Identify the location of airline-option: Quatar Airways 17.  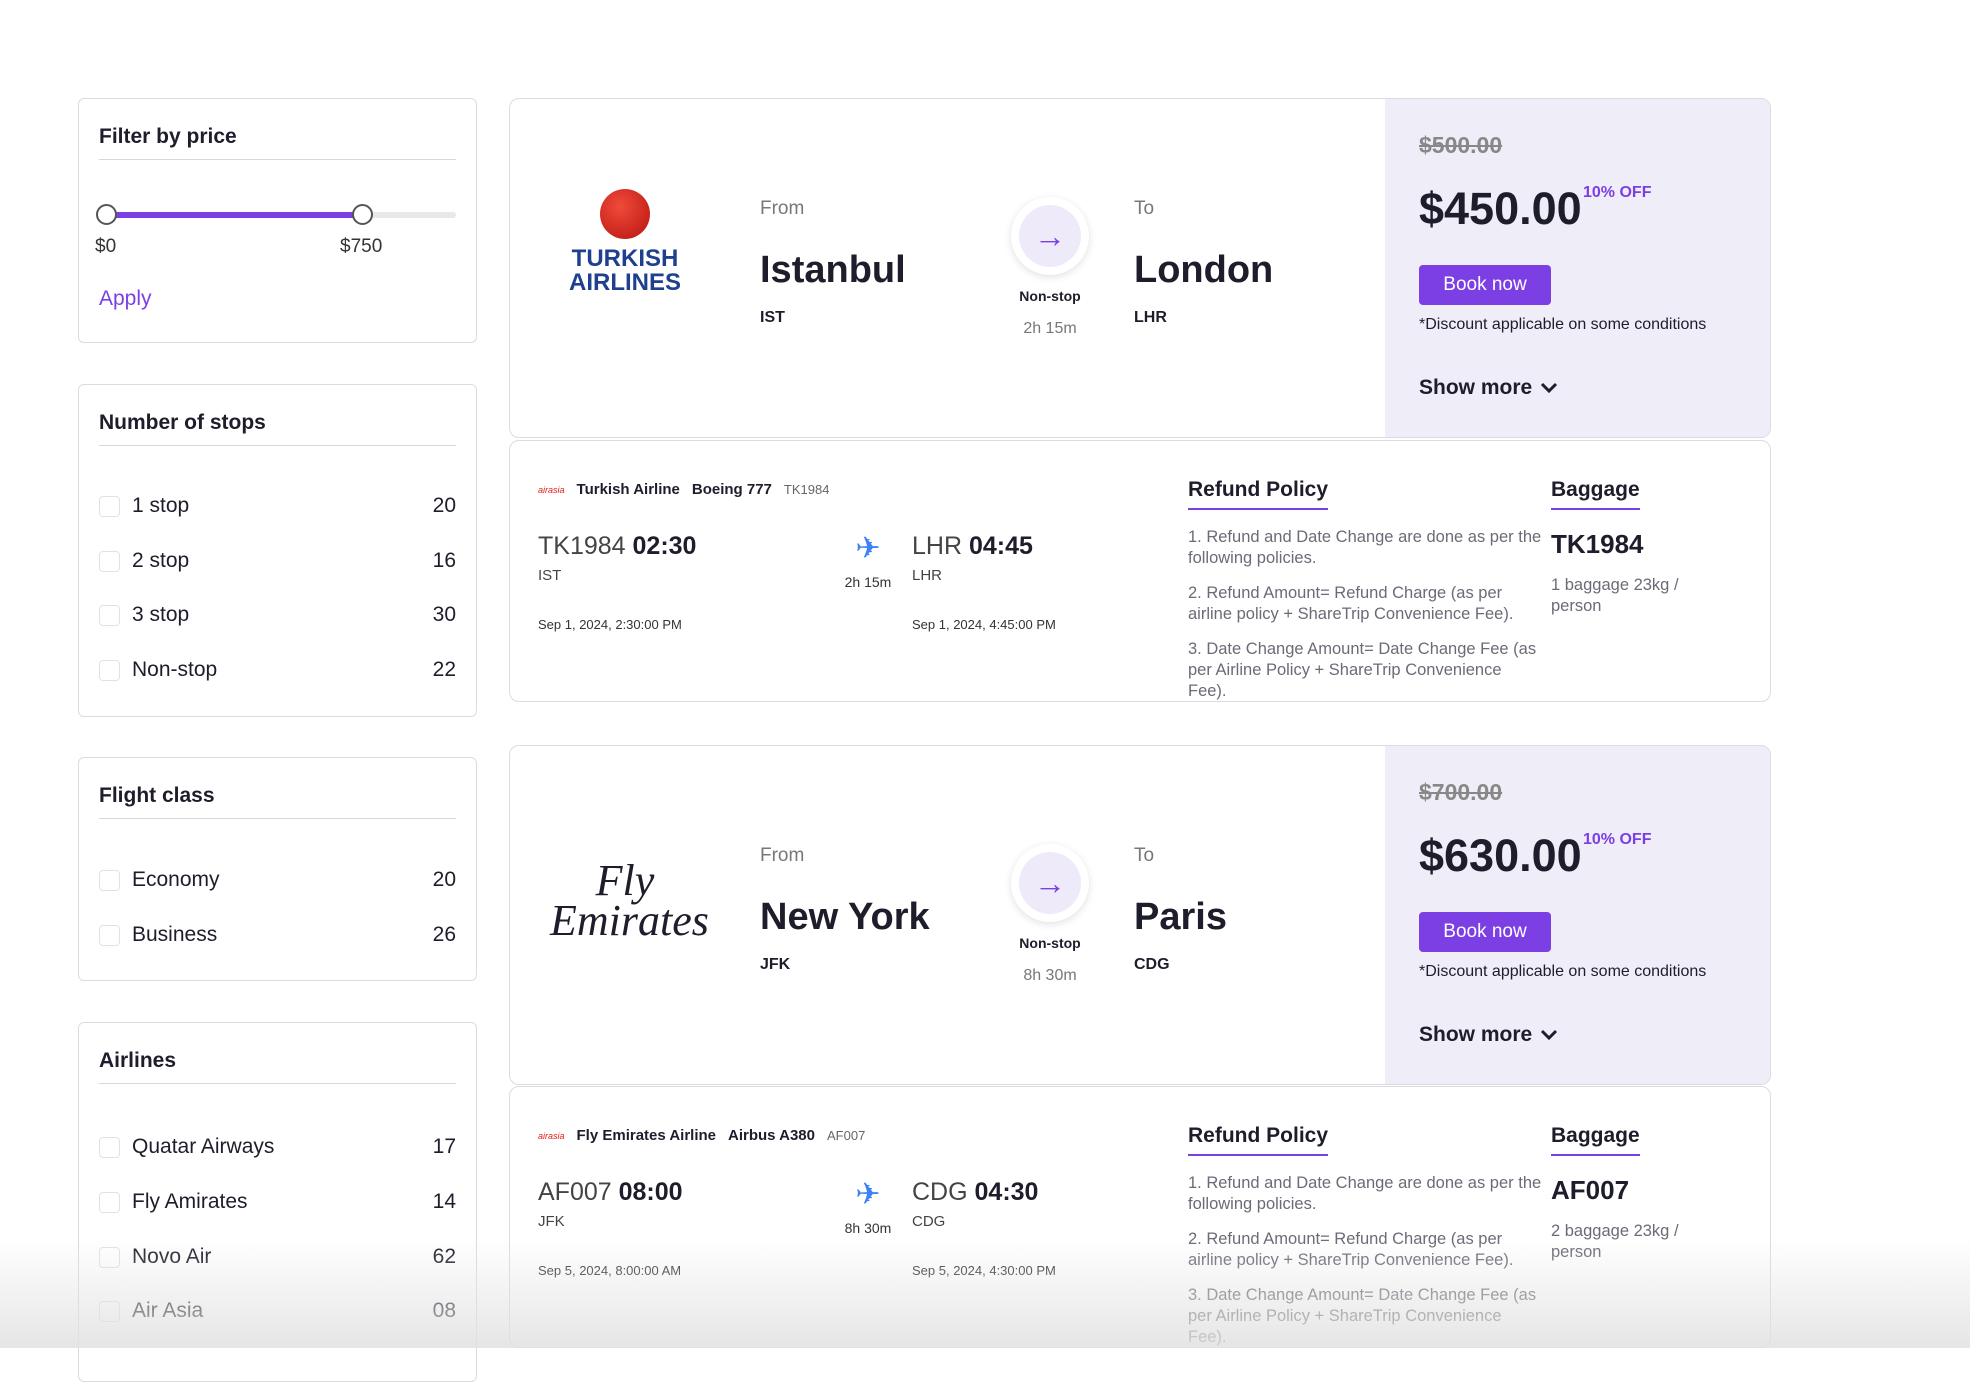
(277, 1147).